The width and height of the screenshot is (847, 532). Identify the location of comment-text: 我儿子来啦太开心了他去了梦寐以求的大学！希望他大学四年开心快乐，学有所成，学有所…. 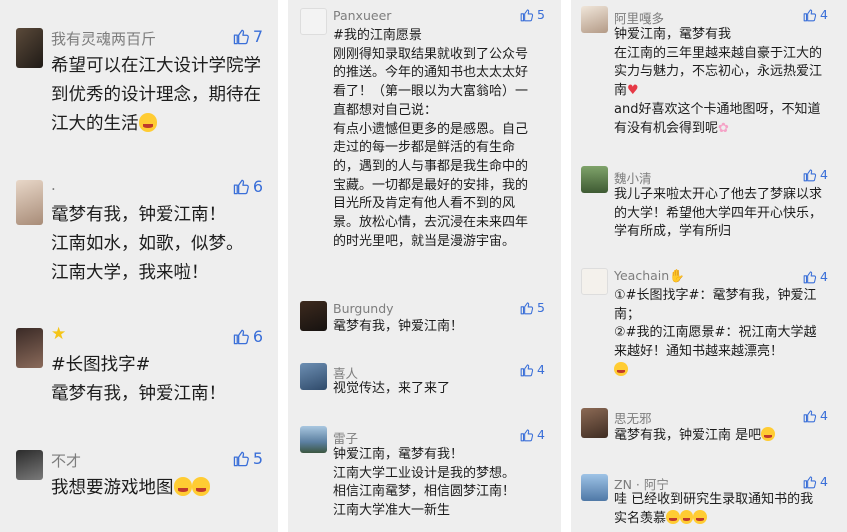
(718, 213).